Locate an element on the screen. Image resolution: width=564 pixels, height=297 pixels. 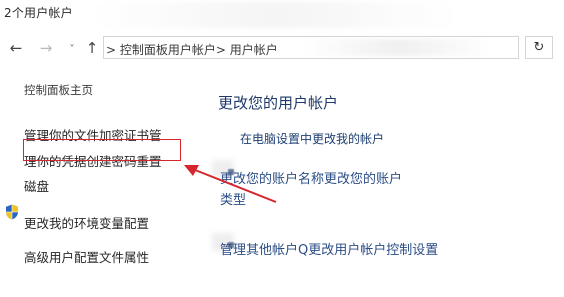
forward-button: → is located at coordinates (46, 48).